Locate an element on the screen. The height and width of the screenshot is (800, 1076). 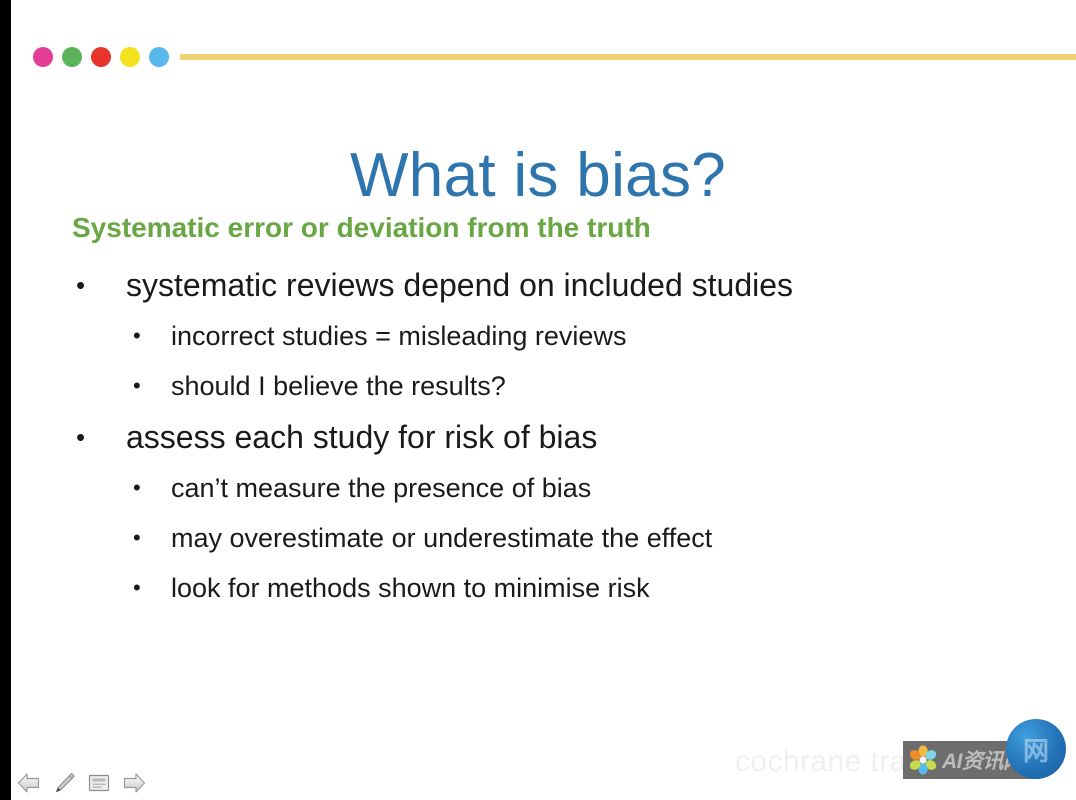
slide-header-decoration is located at coordinates (538, 57).